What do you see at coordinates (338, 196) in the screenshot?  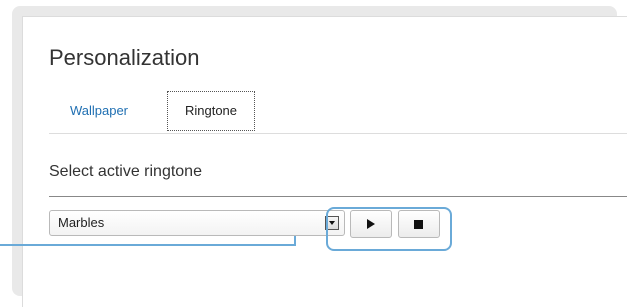 I see `section-divider` at bounding box center [338, 196].